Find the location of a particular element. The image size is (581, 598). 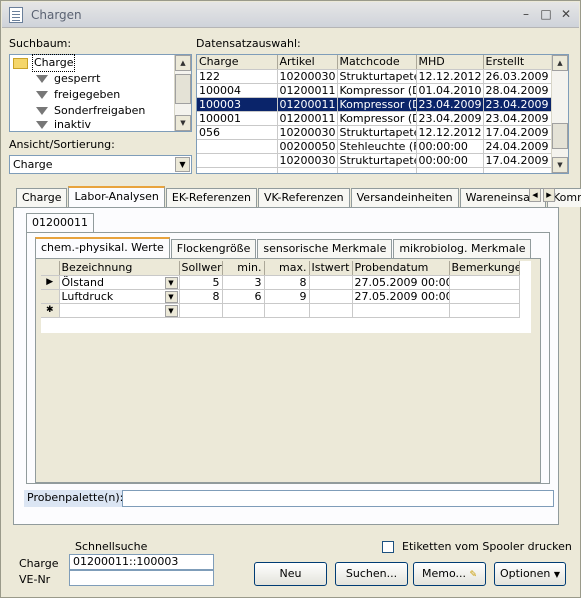

table-row: ▶ Ölstand ▼ 5 3 8 27.05.2009 00:00 is located at coordinates (280, 282).